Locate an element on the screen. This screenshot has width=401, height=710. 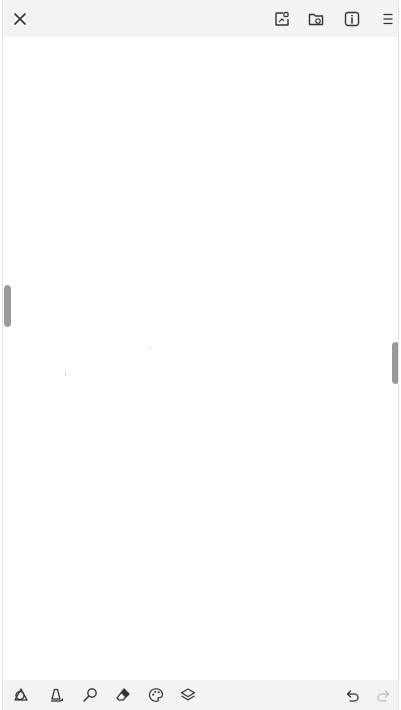
layers-icon is located at coordinates (188, 695).